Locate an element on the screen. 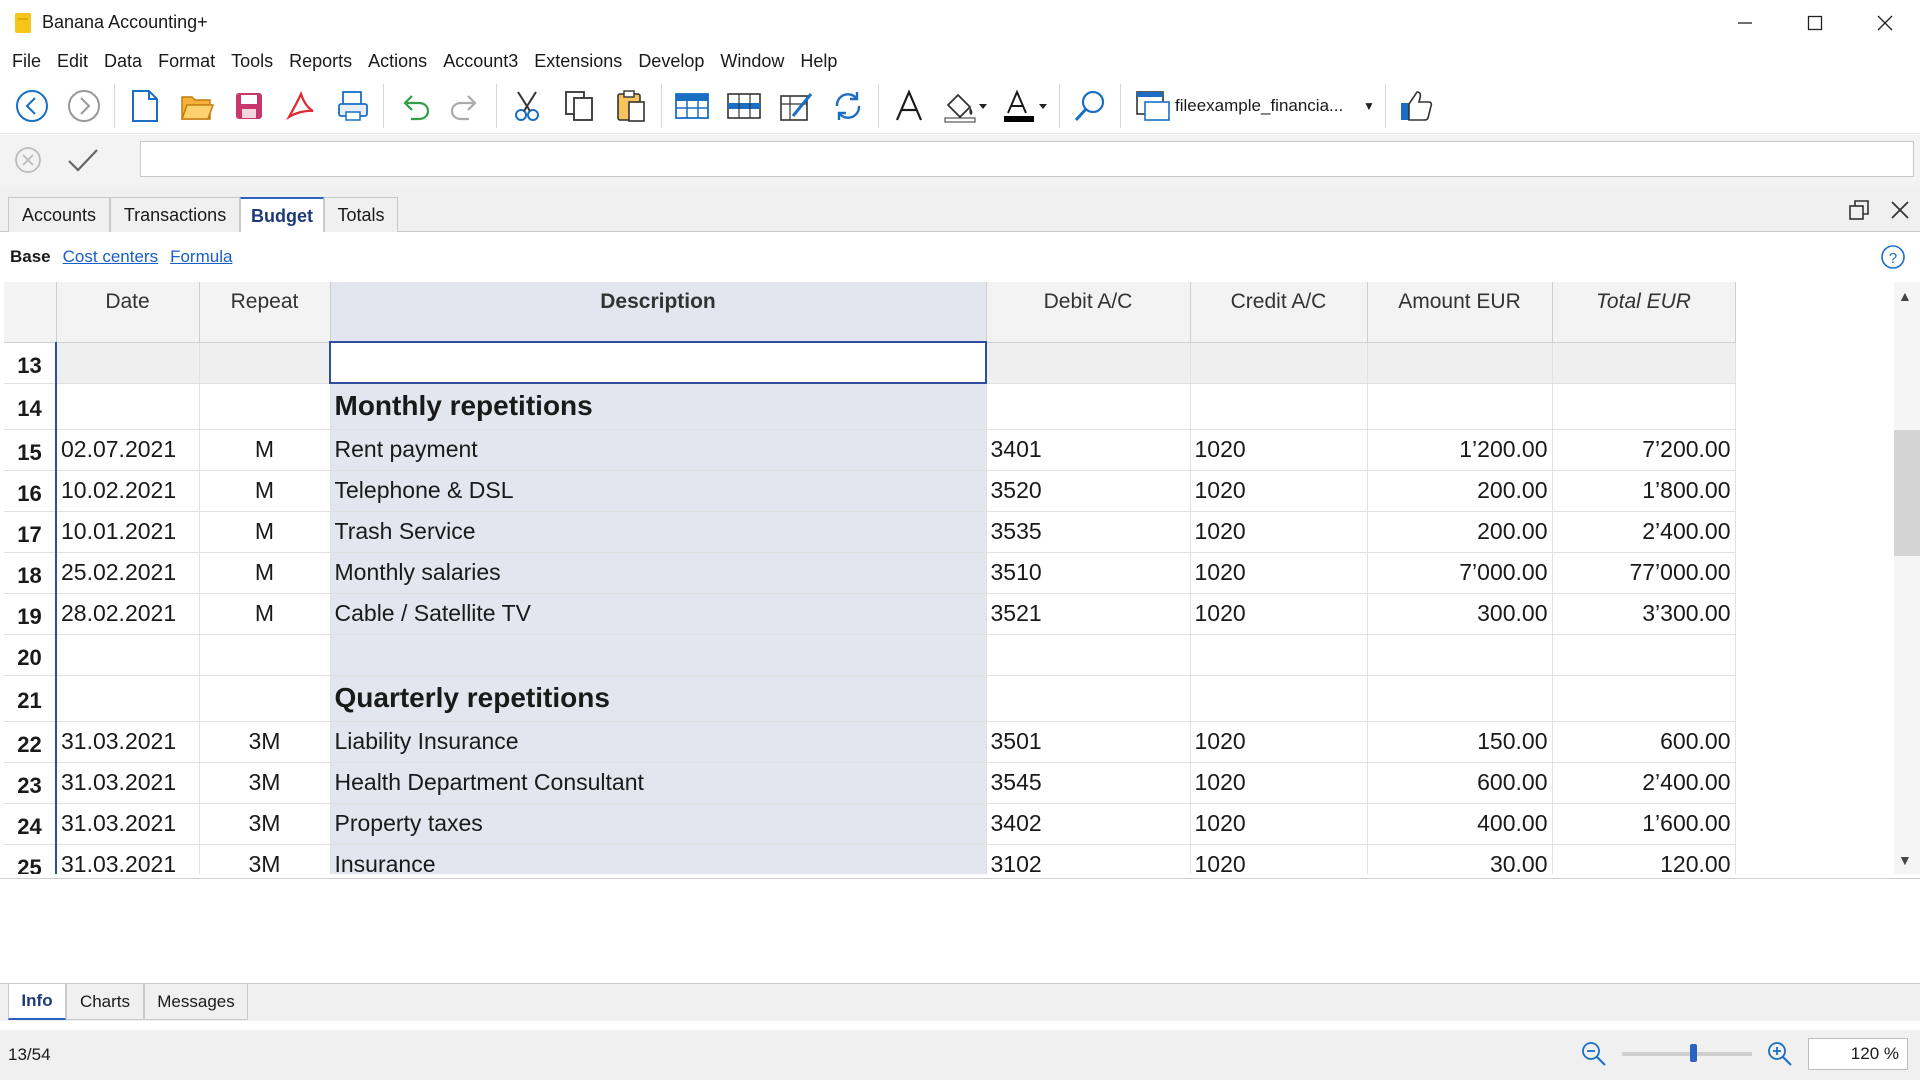 The width and height of the screenshot is (1920, 1080). cell-debit: 3510 is located at coordinates (1088, 573).